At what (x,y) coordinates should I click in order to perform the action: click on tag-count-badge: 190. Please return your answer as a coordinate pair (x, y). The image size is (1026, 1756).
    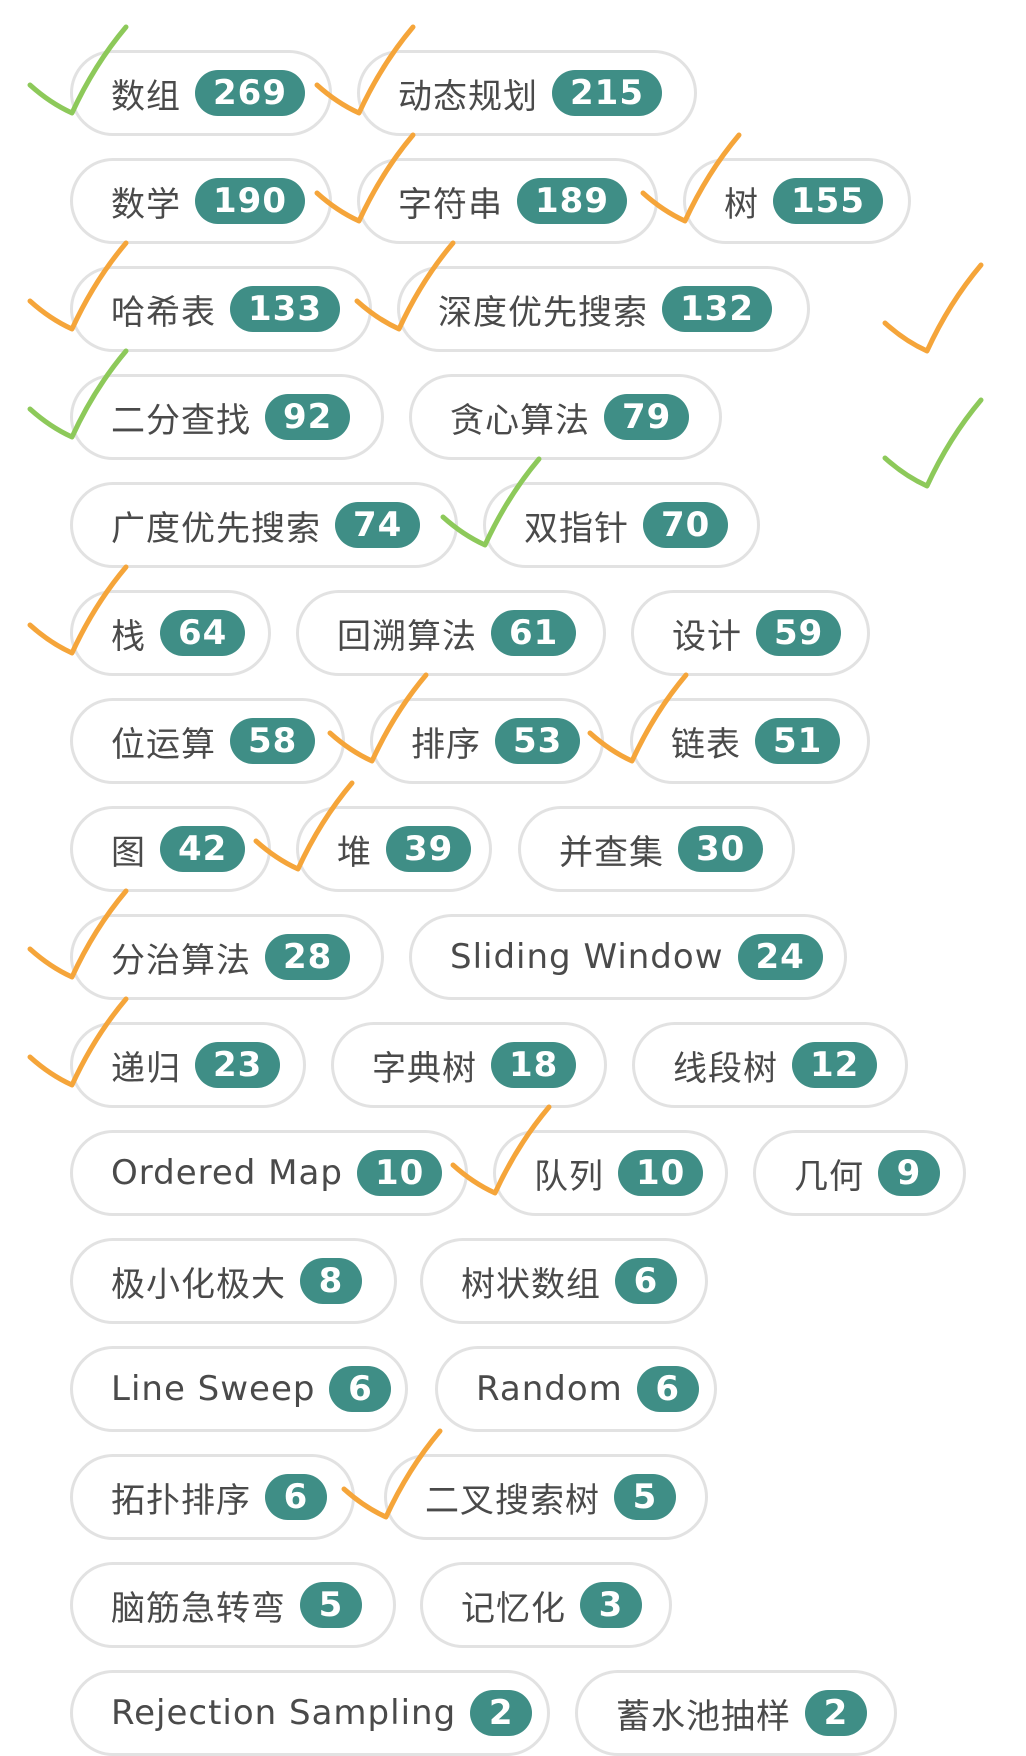
    Looking at the image, I should click on (250, 201).